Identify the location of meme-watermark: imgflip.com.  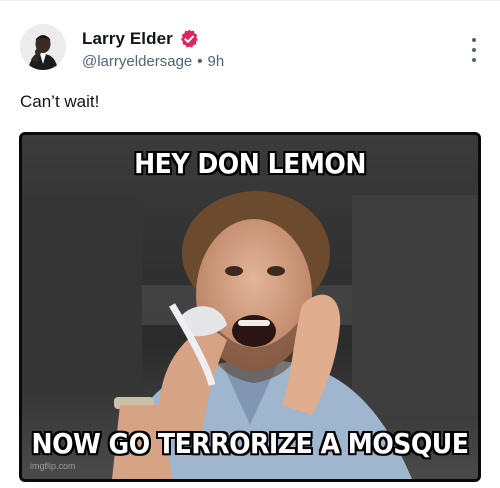
(53, 466).